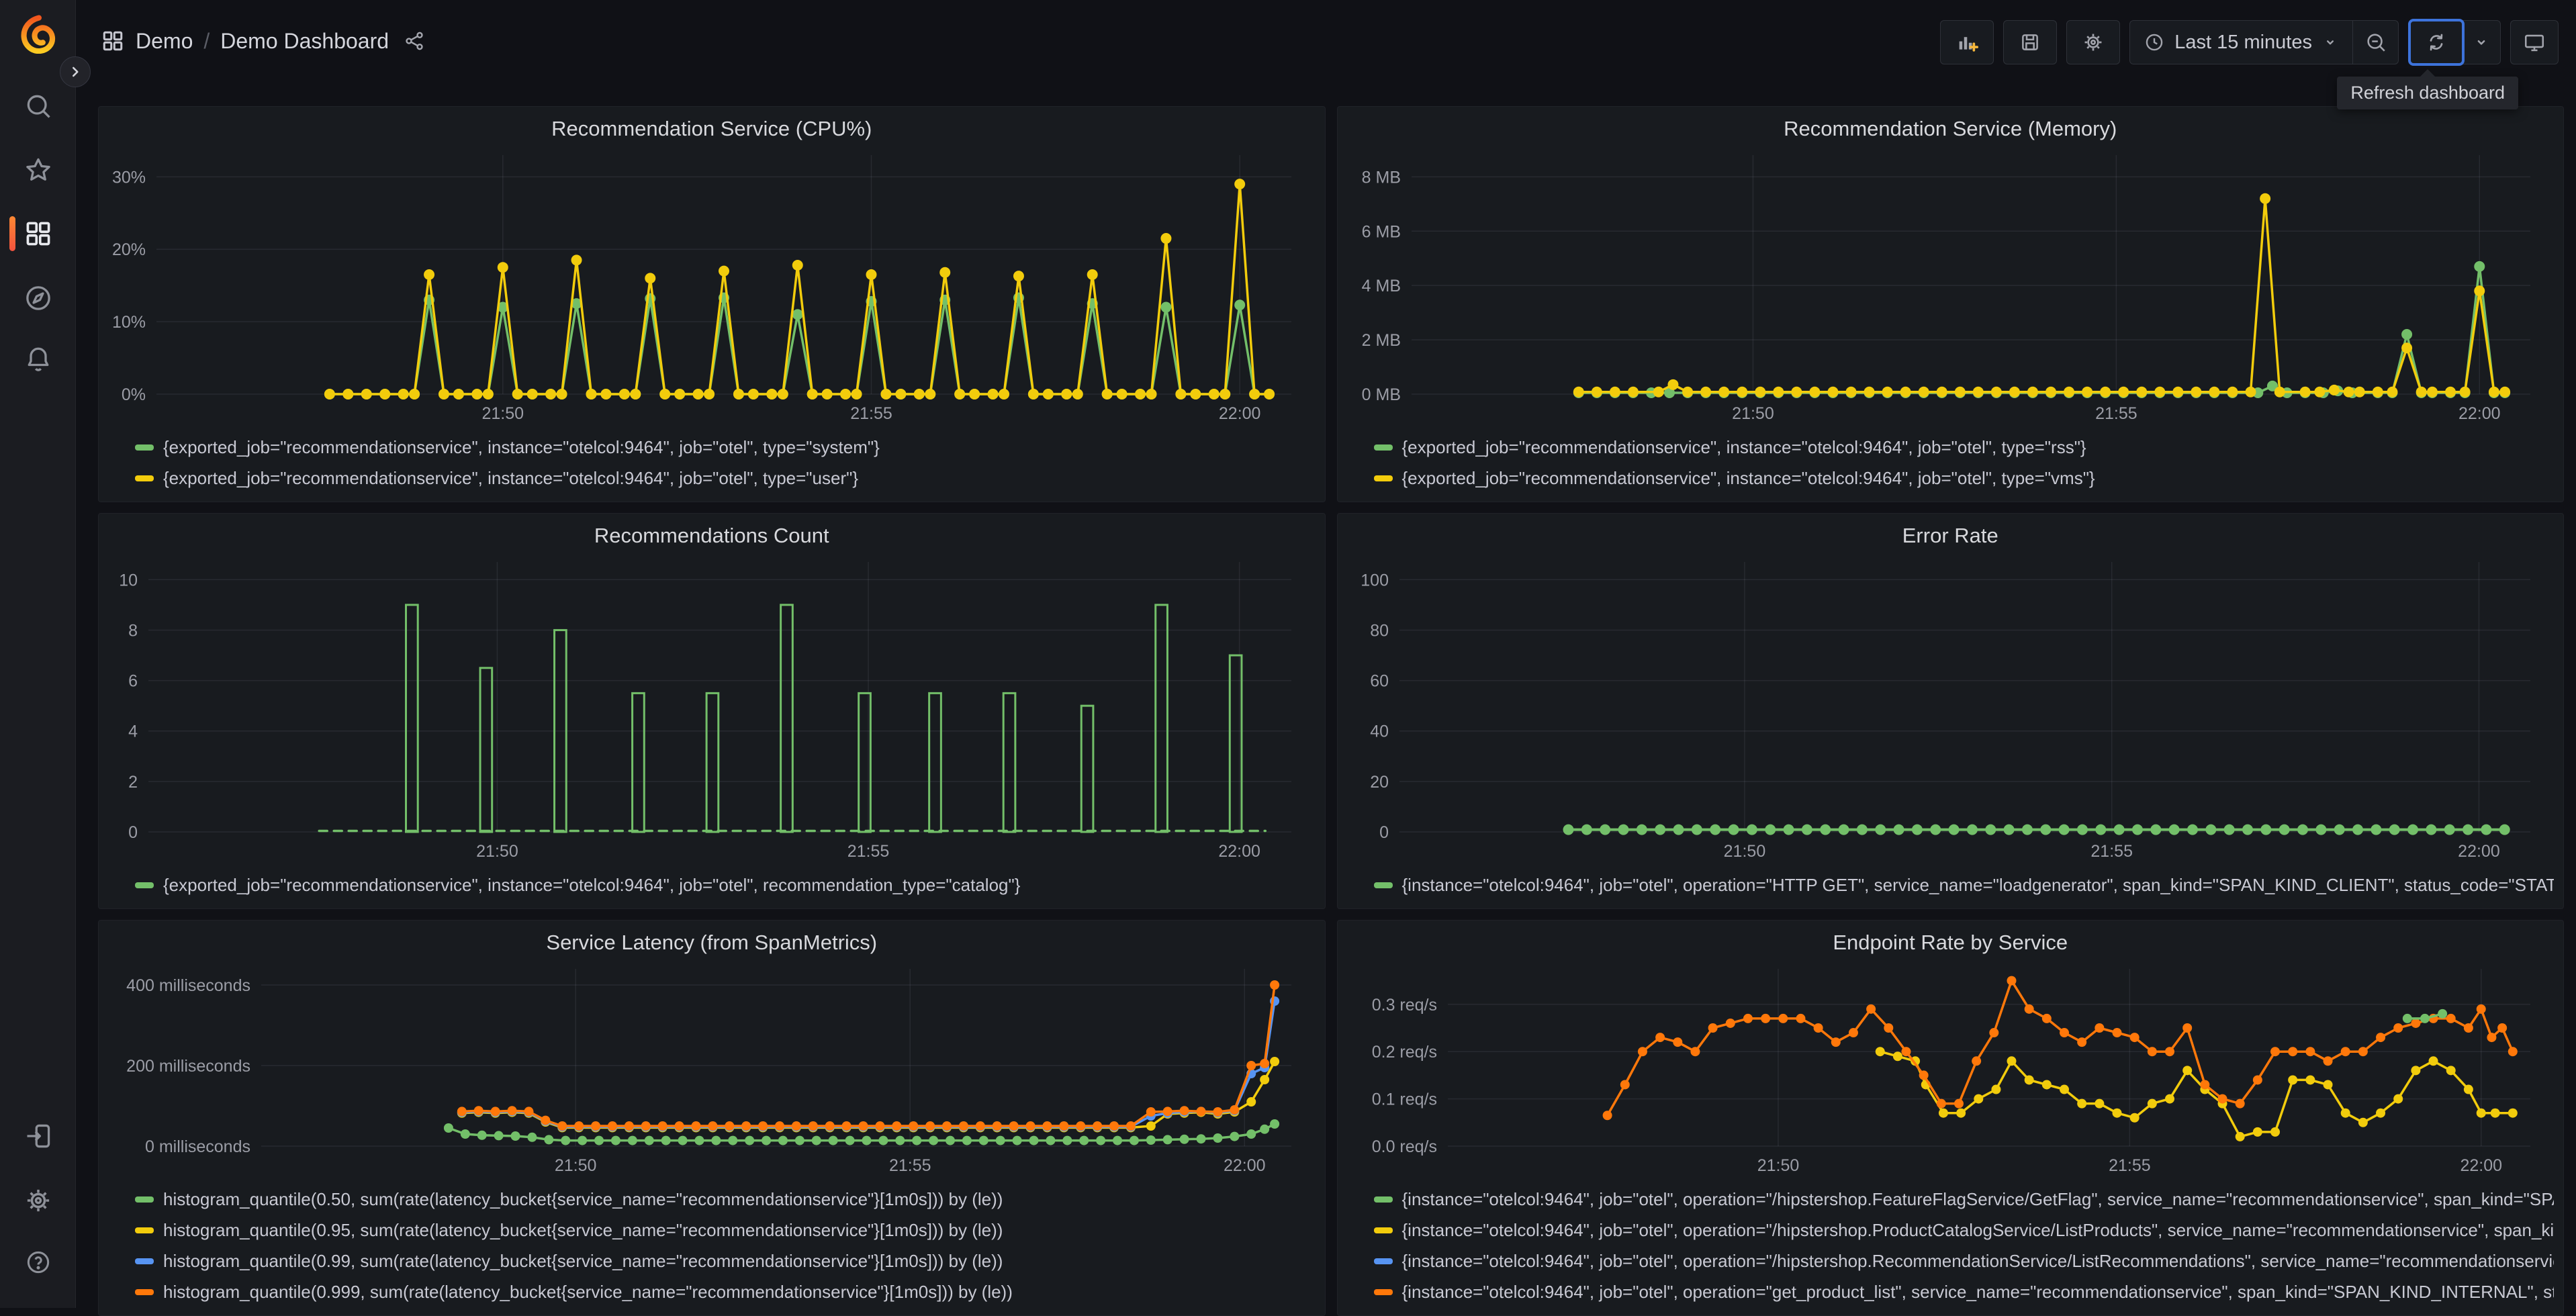 The height and width of the screenshot is (1316, 2576). I want to click on refresh-group, so click(2454, 42).